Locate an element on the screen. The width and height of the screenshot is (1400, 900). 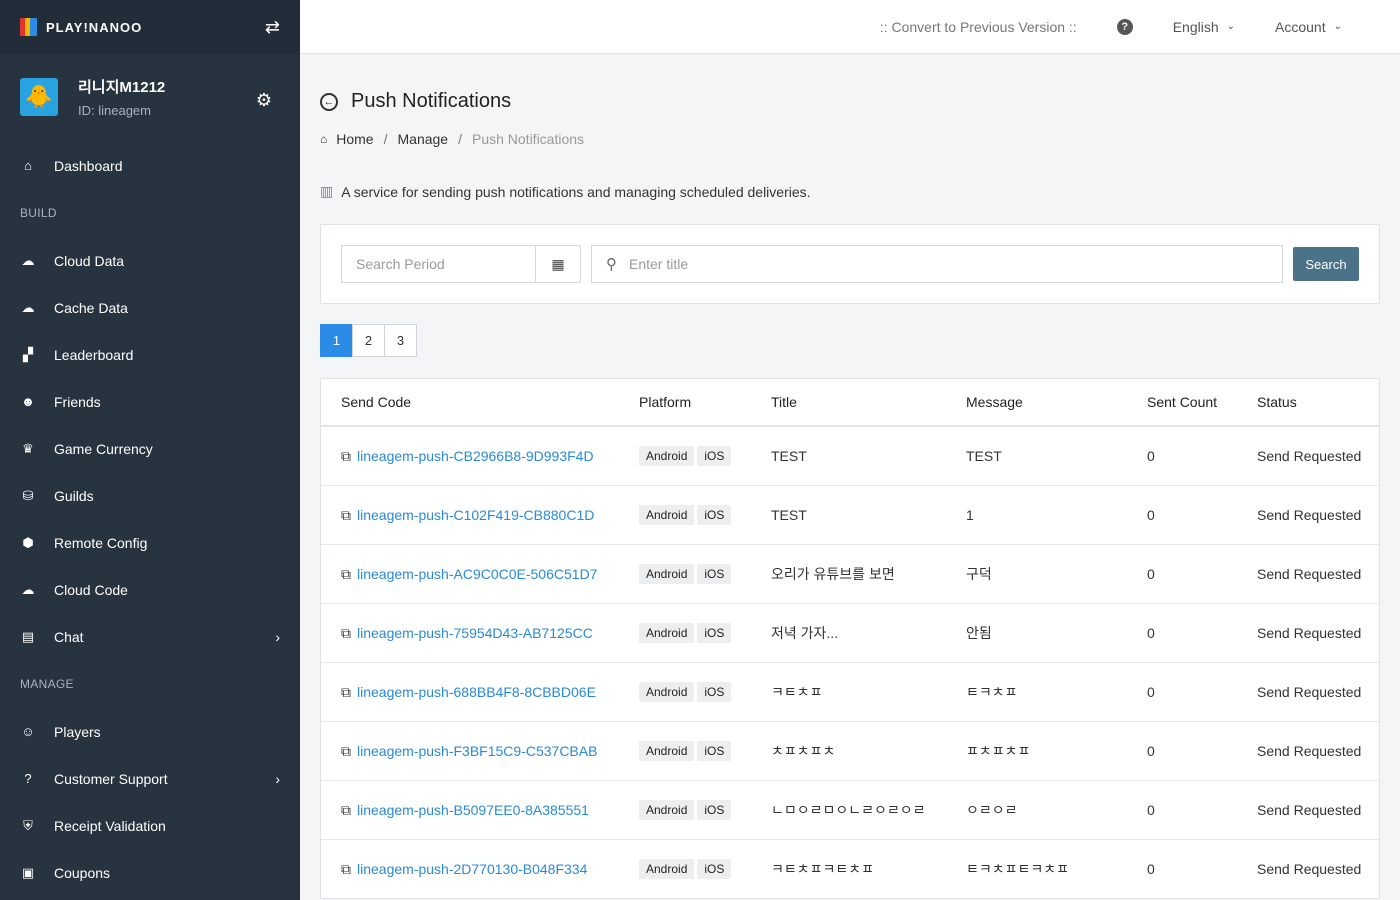
calendar-icon: ▦ is located at coordinates (557, 264).